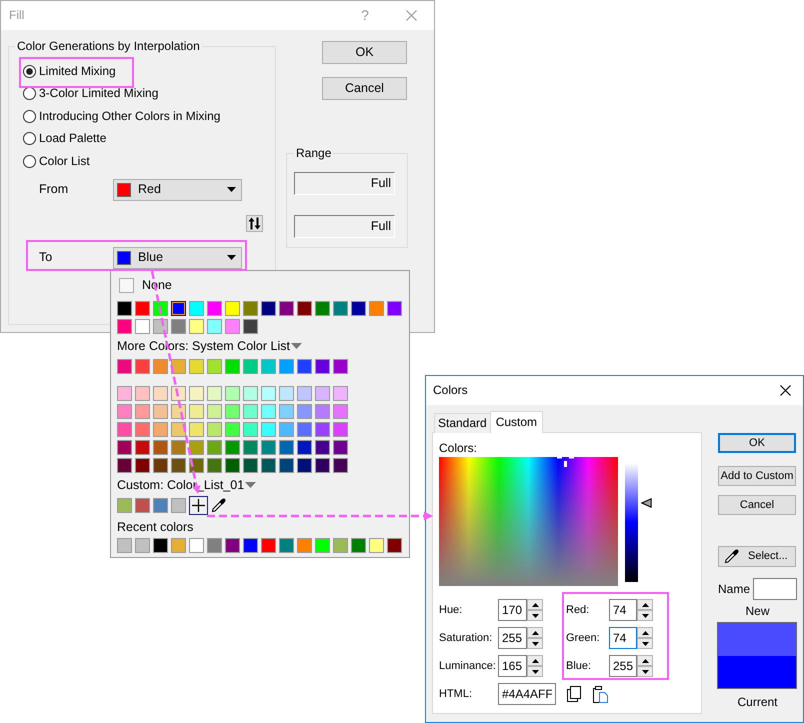  Describe the element at coordinates (600, 694) in the screenshot. I see `paste-icon` at that location.